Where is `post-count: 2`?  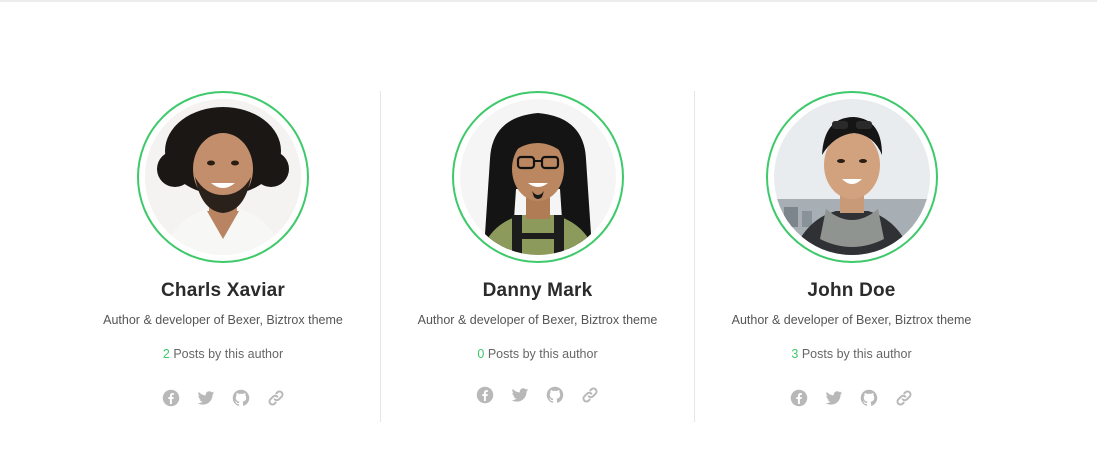
post-count: 2 is located at coordinates (166, 354).